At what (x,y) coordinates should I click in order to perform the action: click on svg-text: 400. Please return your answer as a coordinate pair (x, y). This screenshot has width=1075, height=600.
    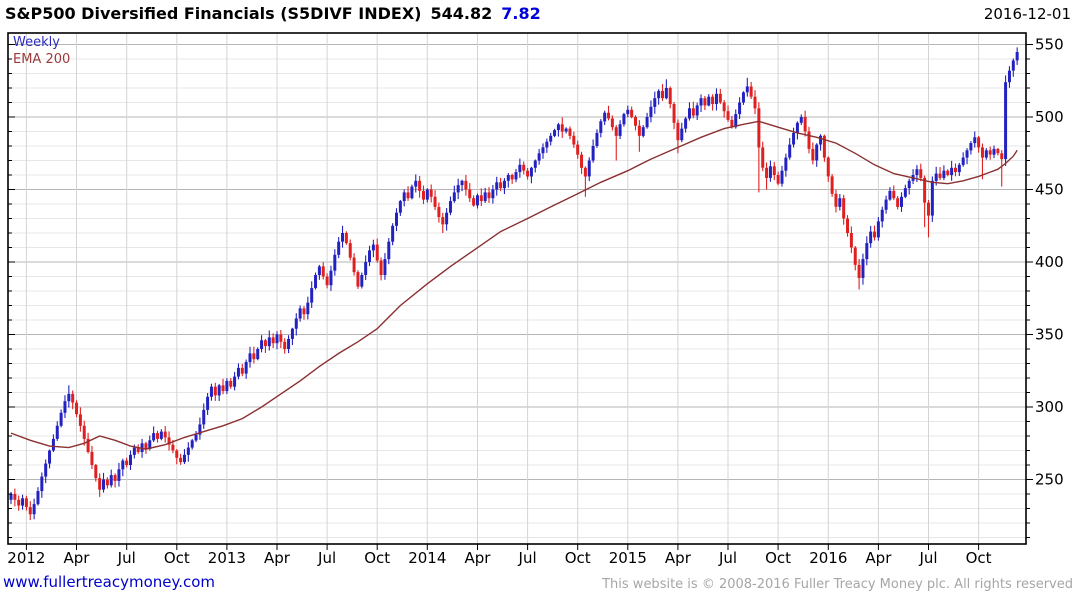
    Looking at the image, I should click on (1049, 262).